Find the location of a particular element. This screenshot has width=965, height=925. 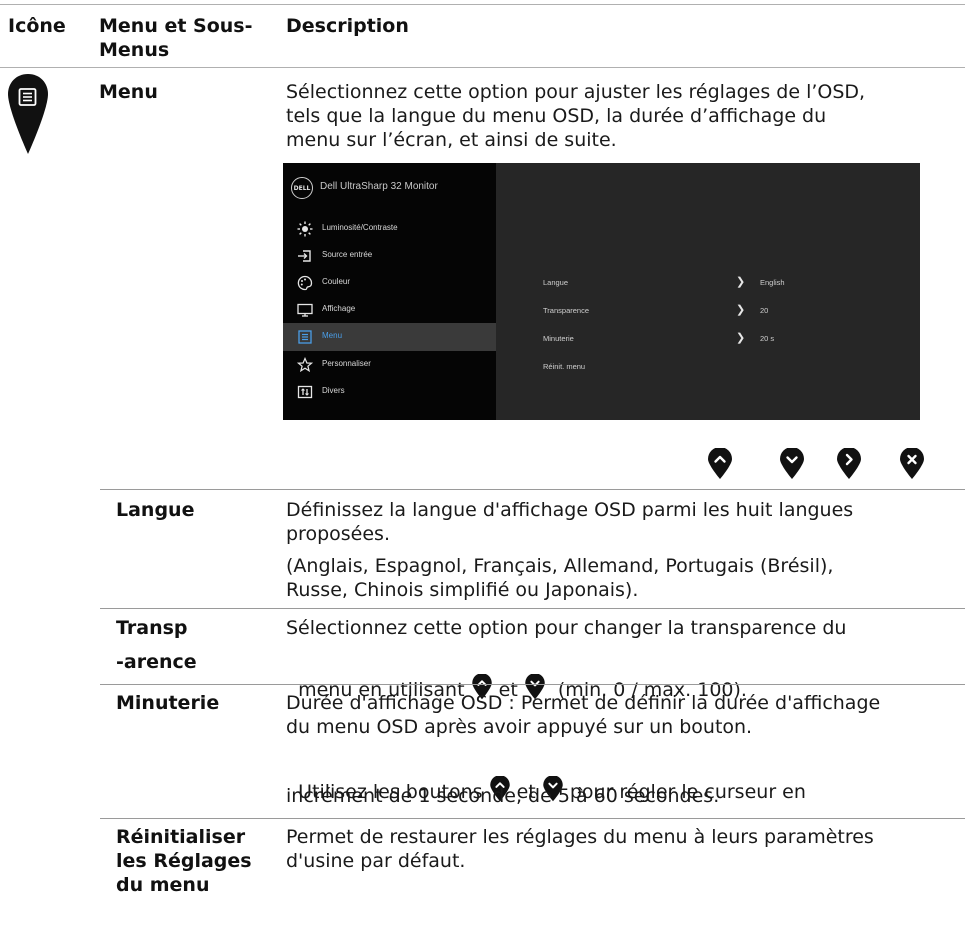

osd-item-label: Luminosité/Contraste is located at coordinates (360, 227).